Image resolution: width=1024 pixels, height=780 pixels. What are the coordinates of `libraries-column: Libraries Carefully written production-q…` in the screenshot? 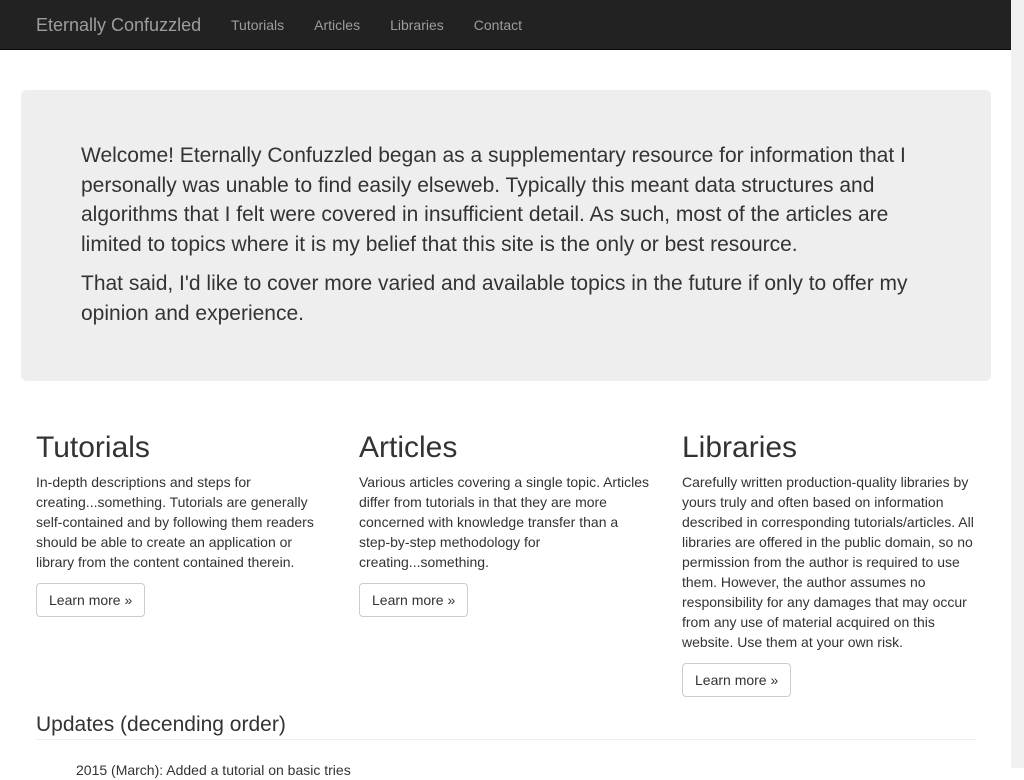 It's located at (830, 562).